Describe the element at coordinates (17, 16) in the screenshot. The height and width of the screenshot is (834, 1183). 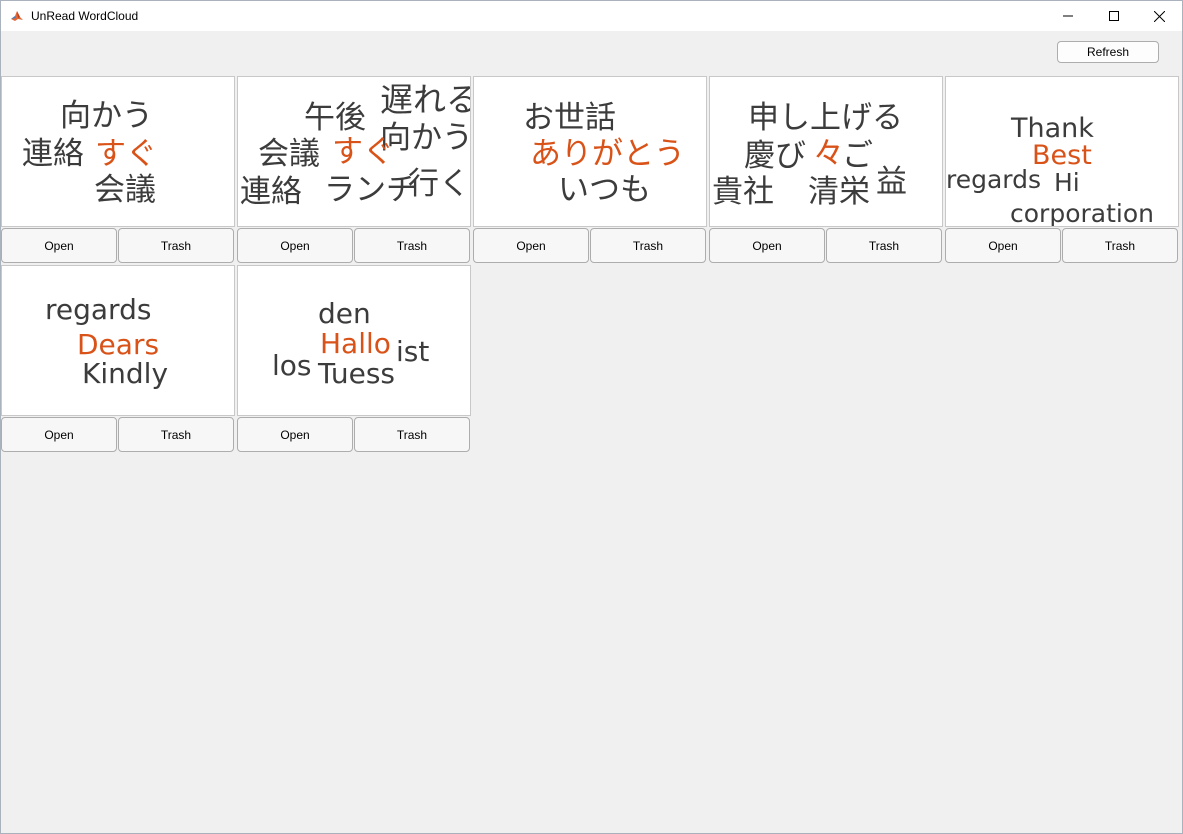
I see `matlab-app-icon` at that location.